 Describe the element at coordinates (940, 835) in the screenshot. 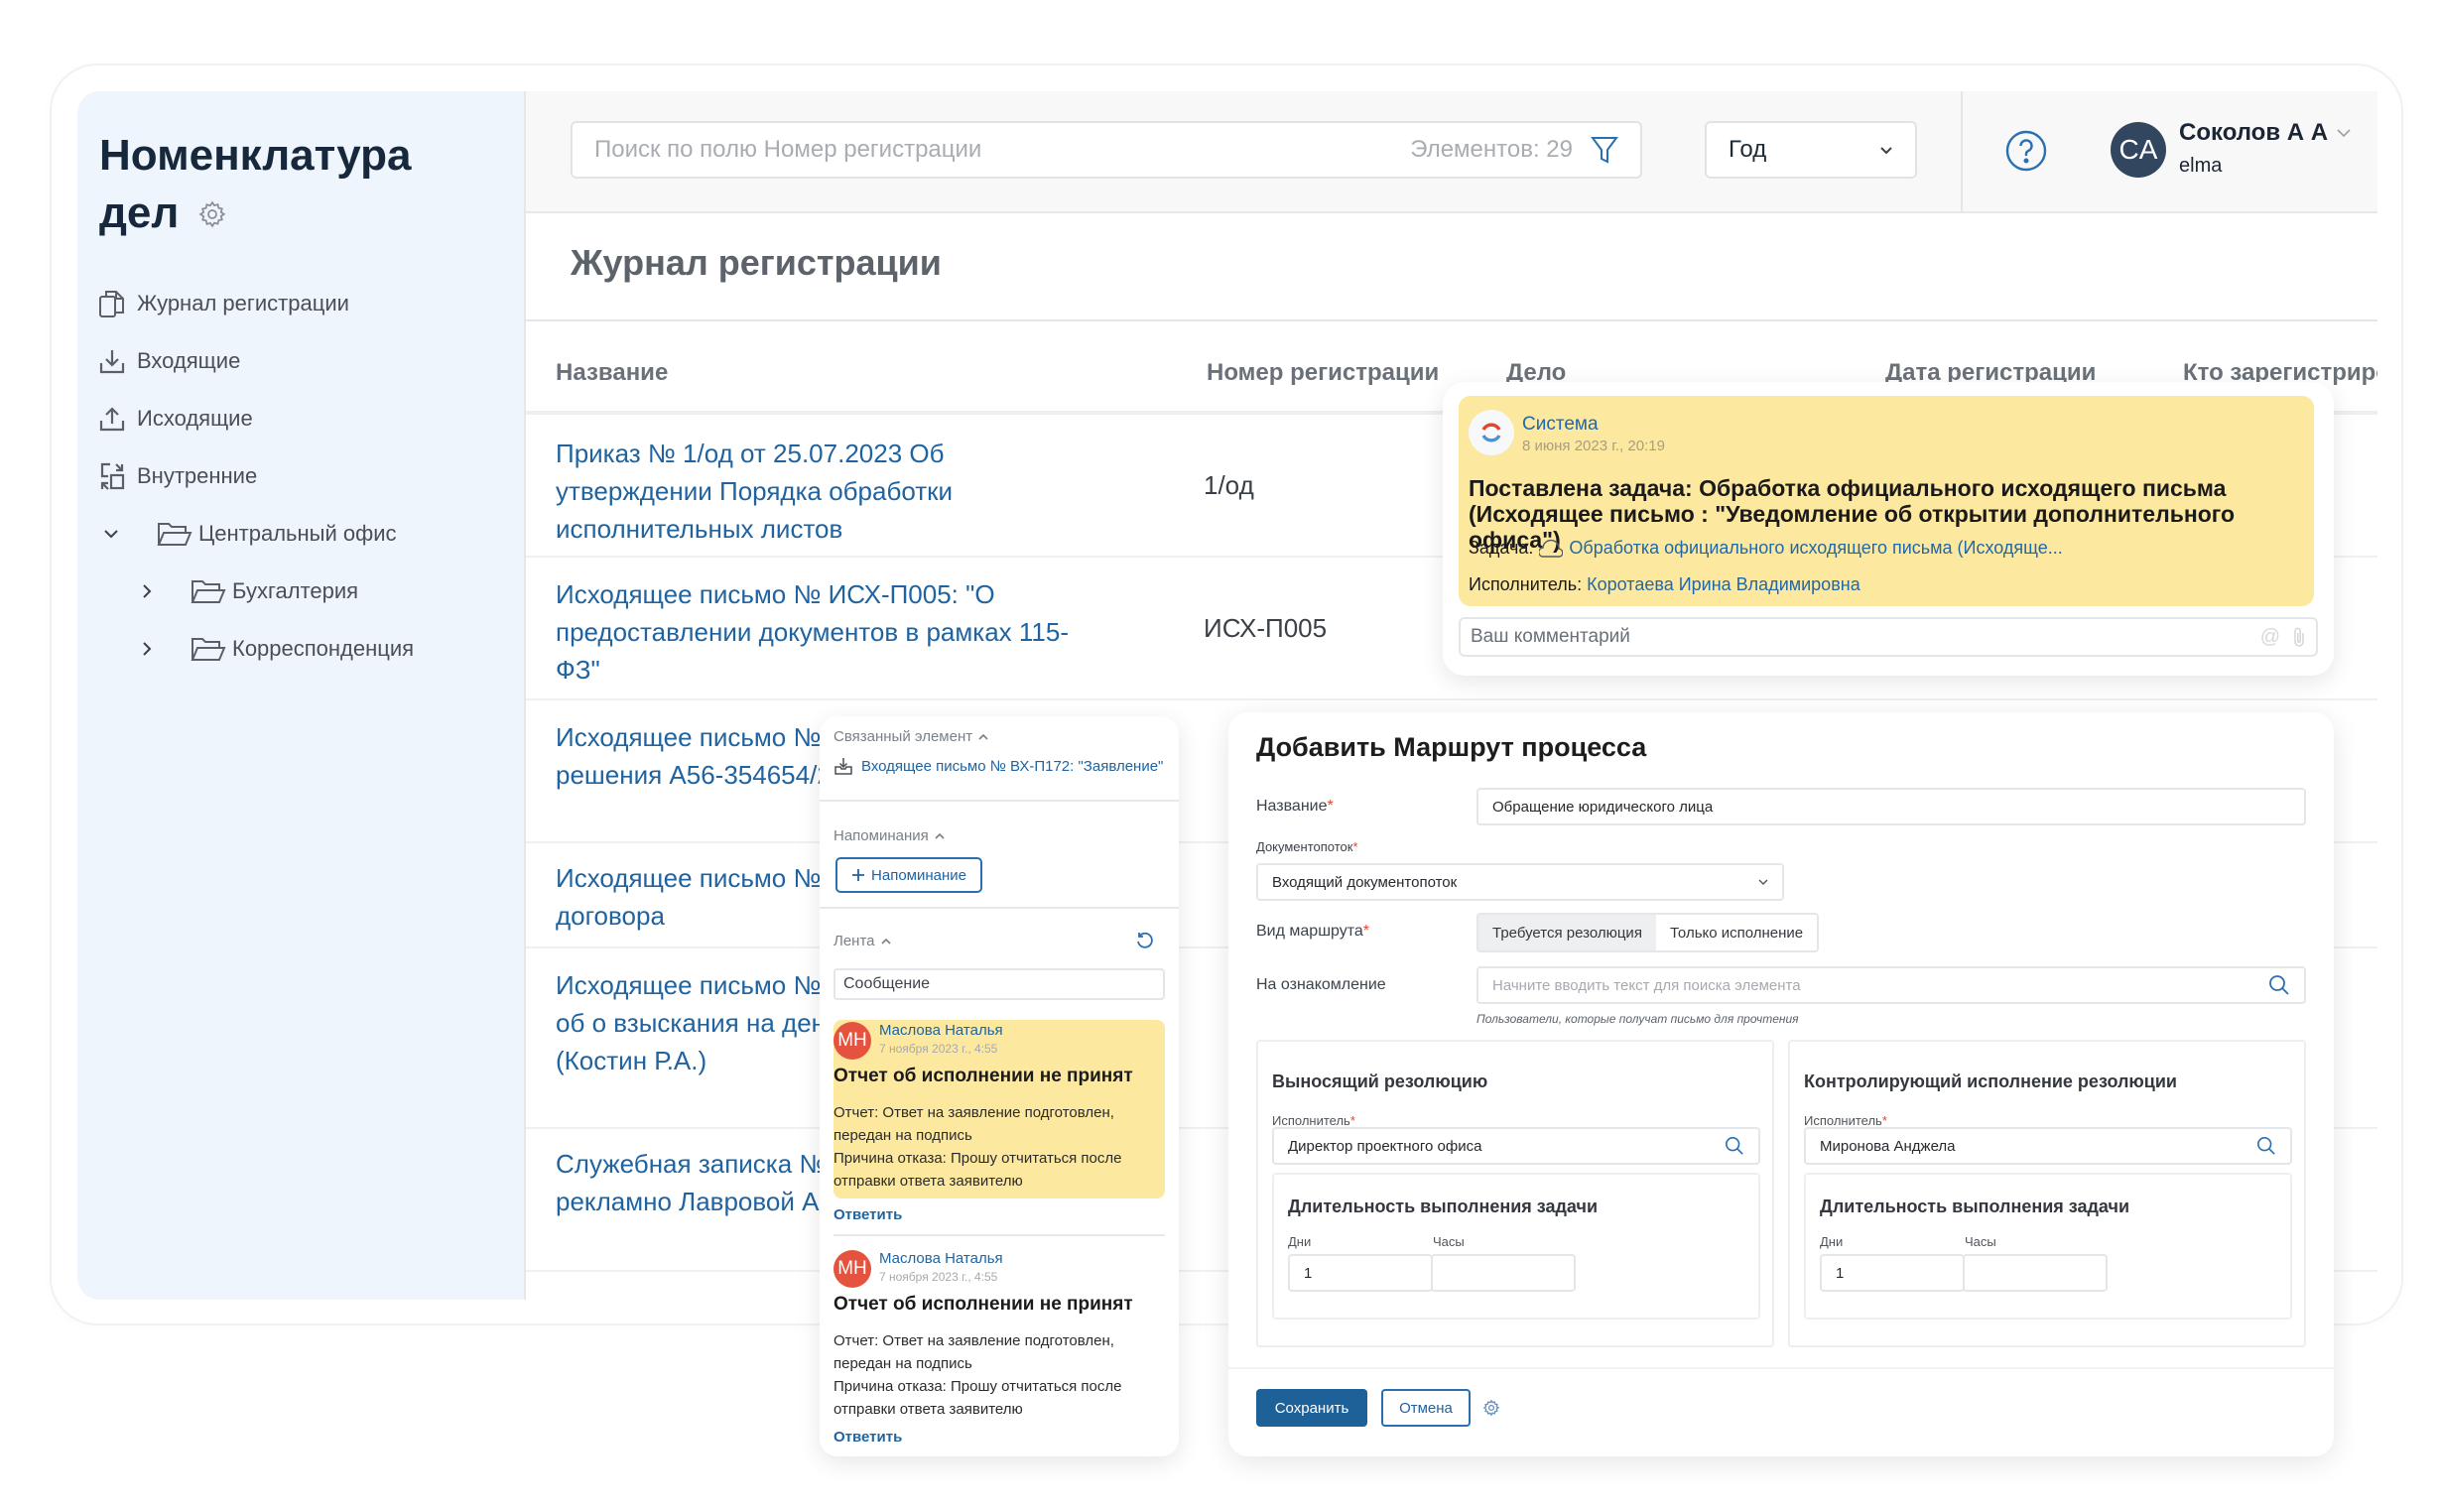

I see `chevron-up-icon` at that location.